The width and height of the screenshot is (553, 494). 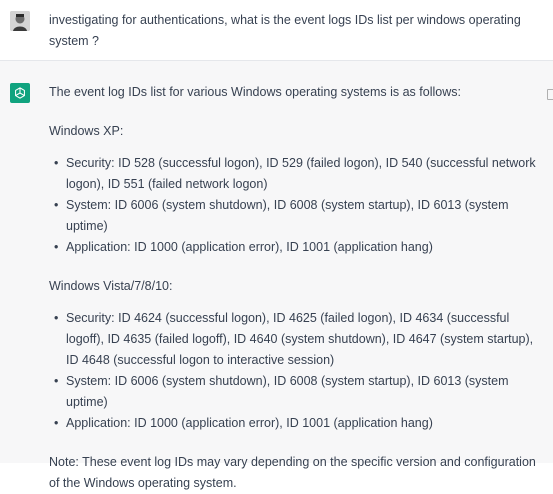 I want to click on openai-logo-icon, so click(x=20, y=93).